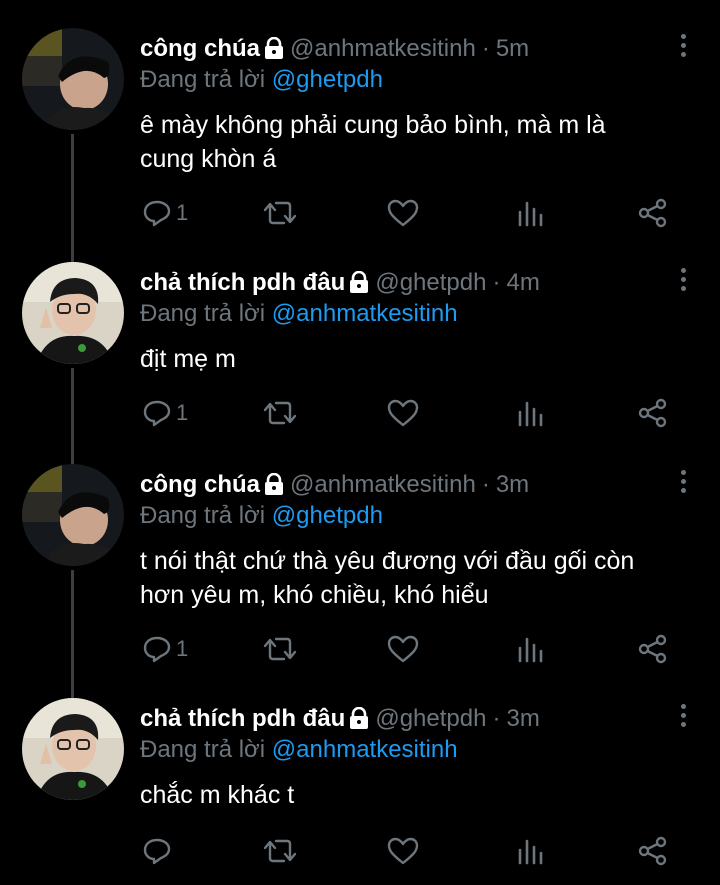 The width and height of the screenshot is (720, 885). I want to click on tweet-text: địt mẹ m, so click(420, 359).